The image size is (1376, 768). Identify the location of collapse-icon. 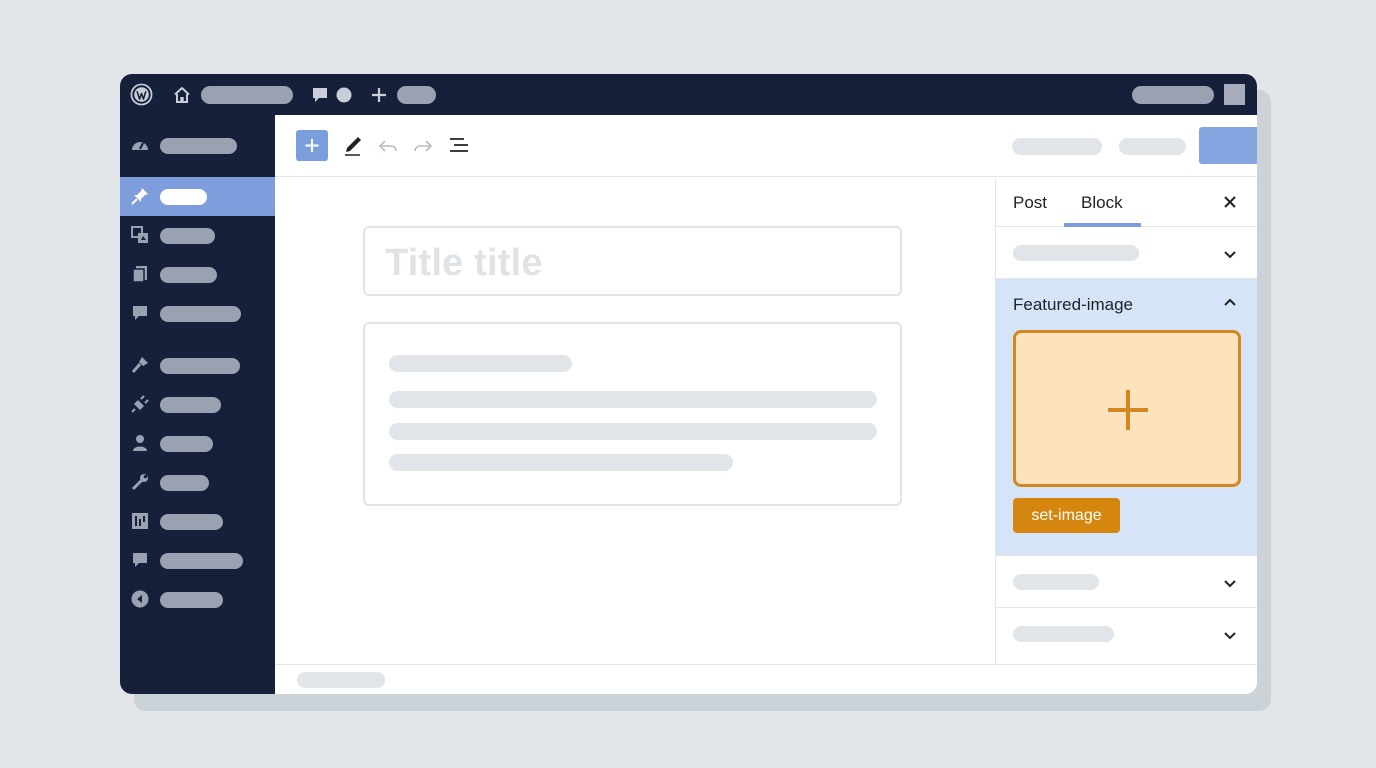
(140, 599).